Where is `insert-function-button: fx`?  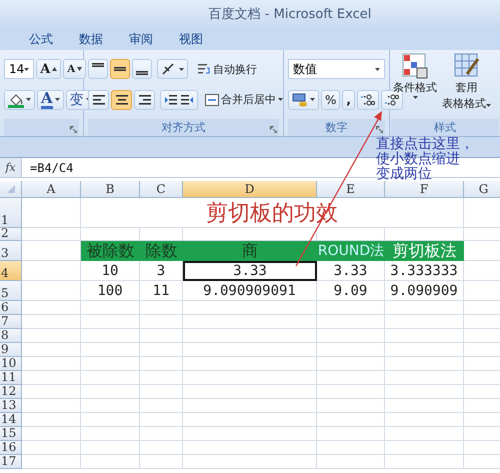
insert-function-button: fx is located at coordinates (11, 167).